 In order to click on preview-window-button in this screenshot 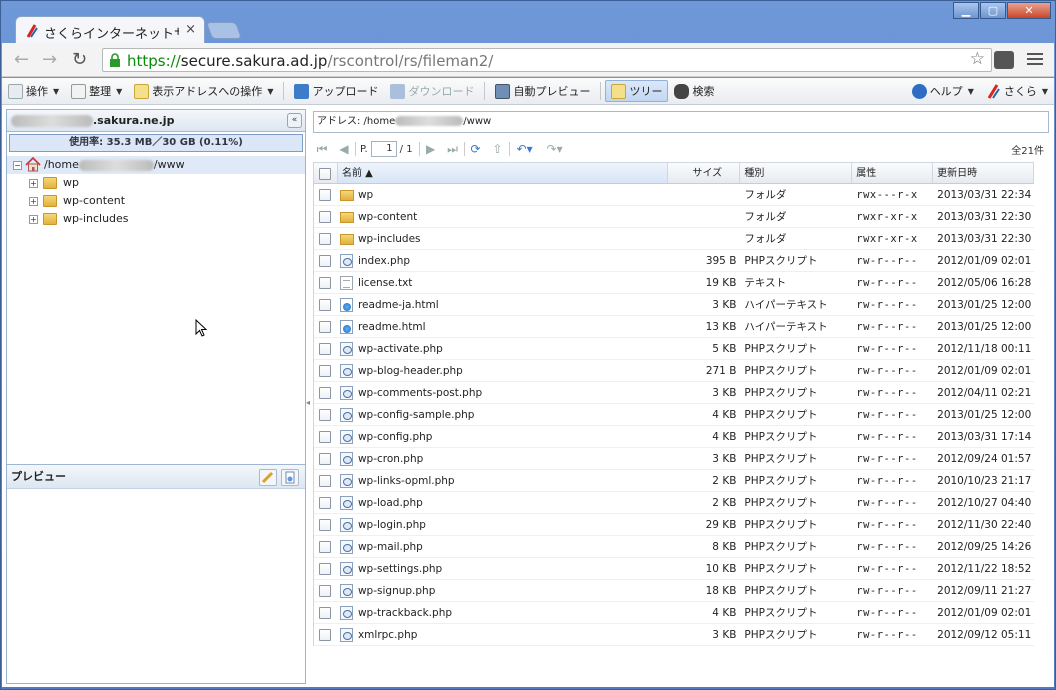, I will do `click(290, 477)`.